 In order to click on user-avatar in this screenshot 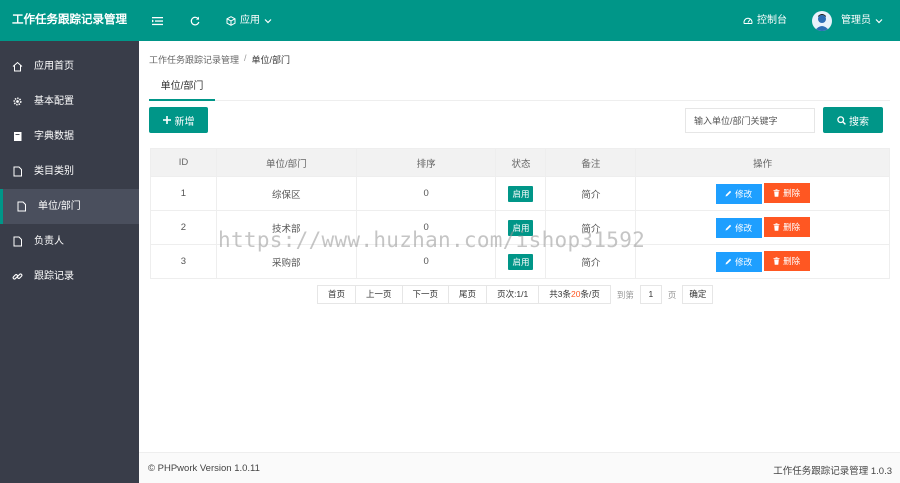, I will do `click(822, 20)`.